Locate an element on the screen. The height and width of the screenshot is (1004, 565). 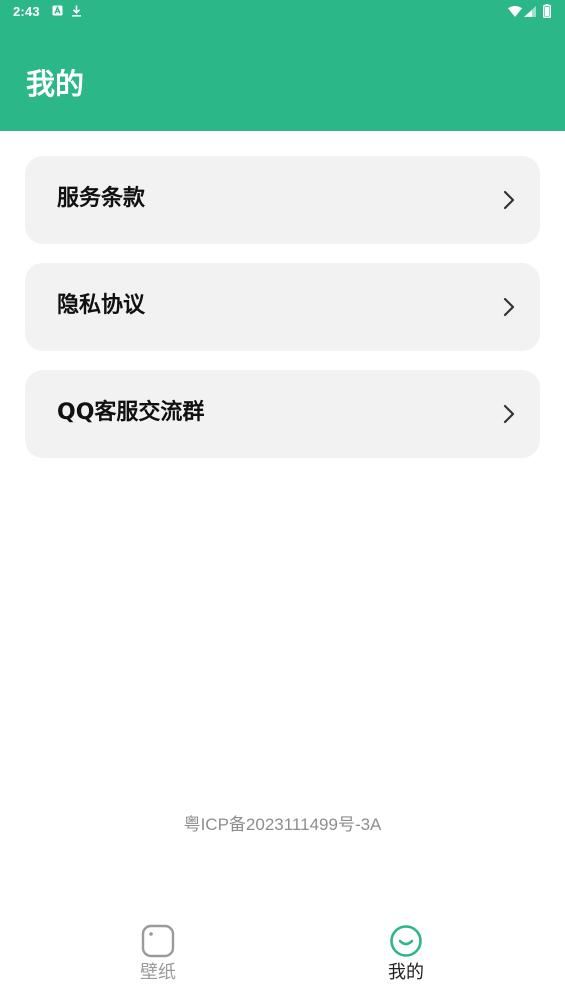
tab-wallpaper: 壁纸 is located at coordinates (158, 957).